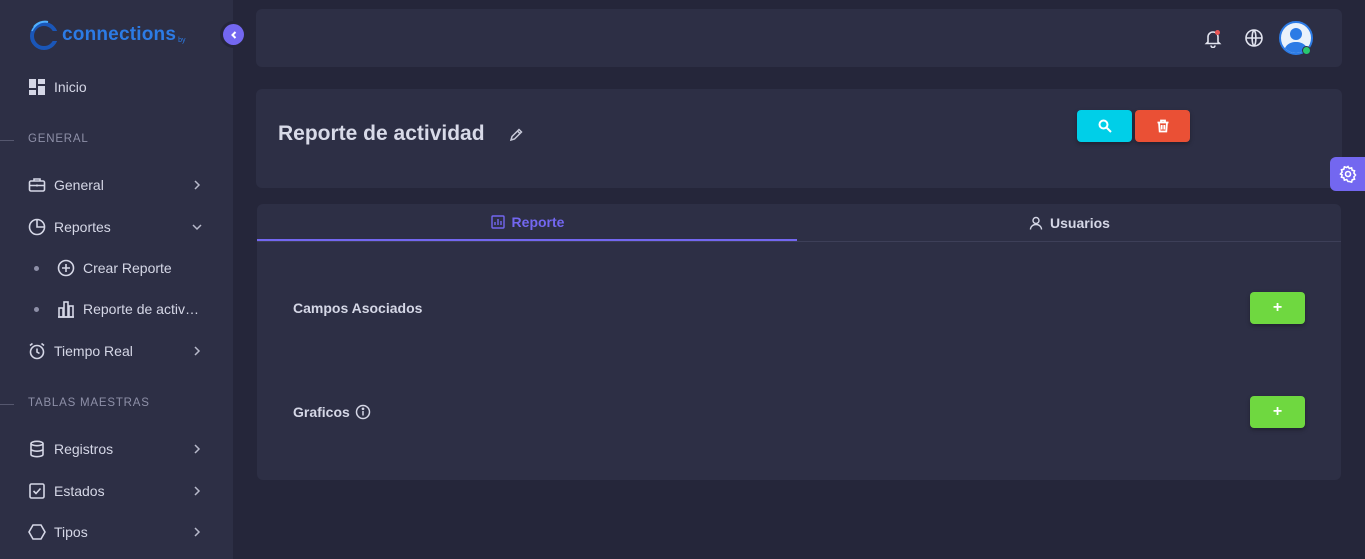  I want to click on connections-logo-icon, so click(44, 35).